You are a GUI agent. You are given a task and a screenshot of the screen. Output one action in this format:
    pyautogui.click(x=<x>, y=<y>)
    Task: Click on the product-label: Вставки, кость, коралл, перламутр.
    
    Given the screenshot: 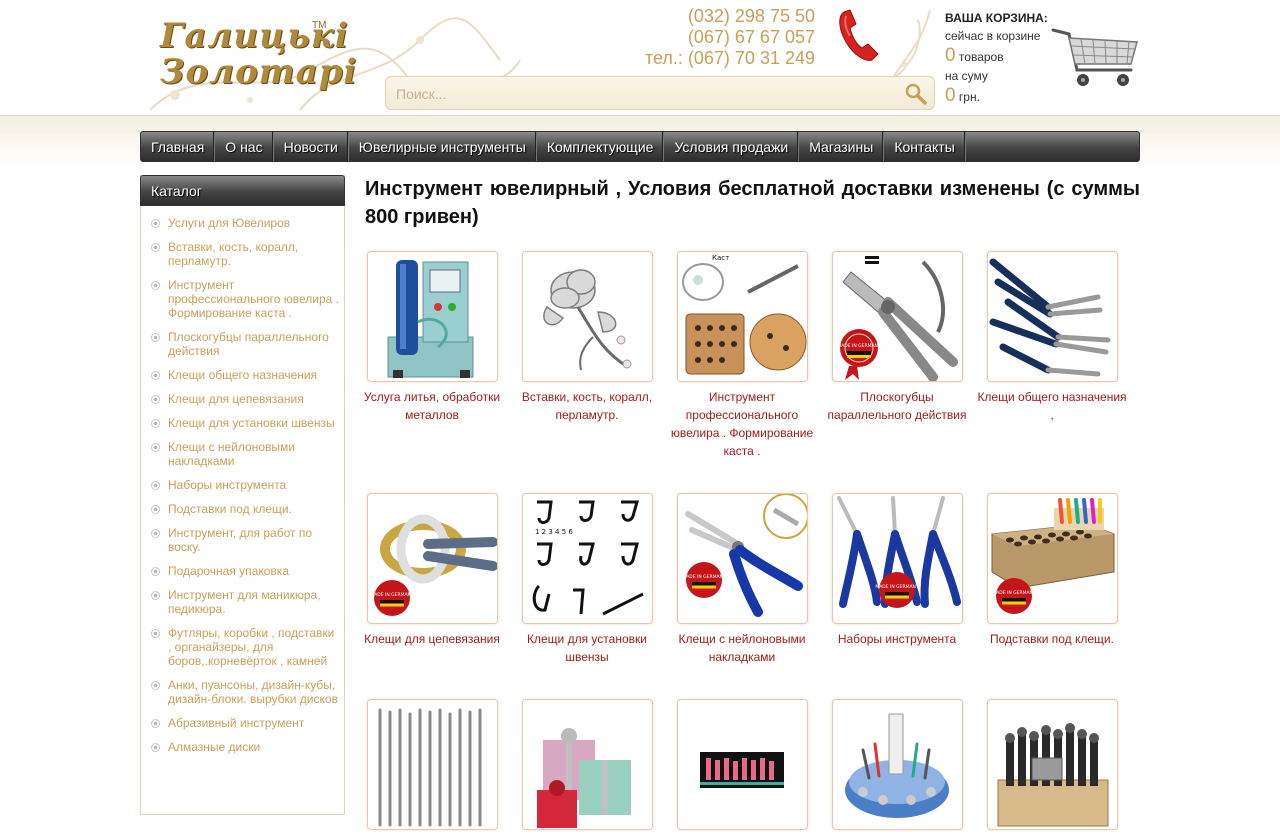 What is the action you would take?
    pyautogui.click(x=587, y=406)
    